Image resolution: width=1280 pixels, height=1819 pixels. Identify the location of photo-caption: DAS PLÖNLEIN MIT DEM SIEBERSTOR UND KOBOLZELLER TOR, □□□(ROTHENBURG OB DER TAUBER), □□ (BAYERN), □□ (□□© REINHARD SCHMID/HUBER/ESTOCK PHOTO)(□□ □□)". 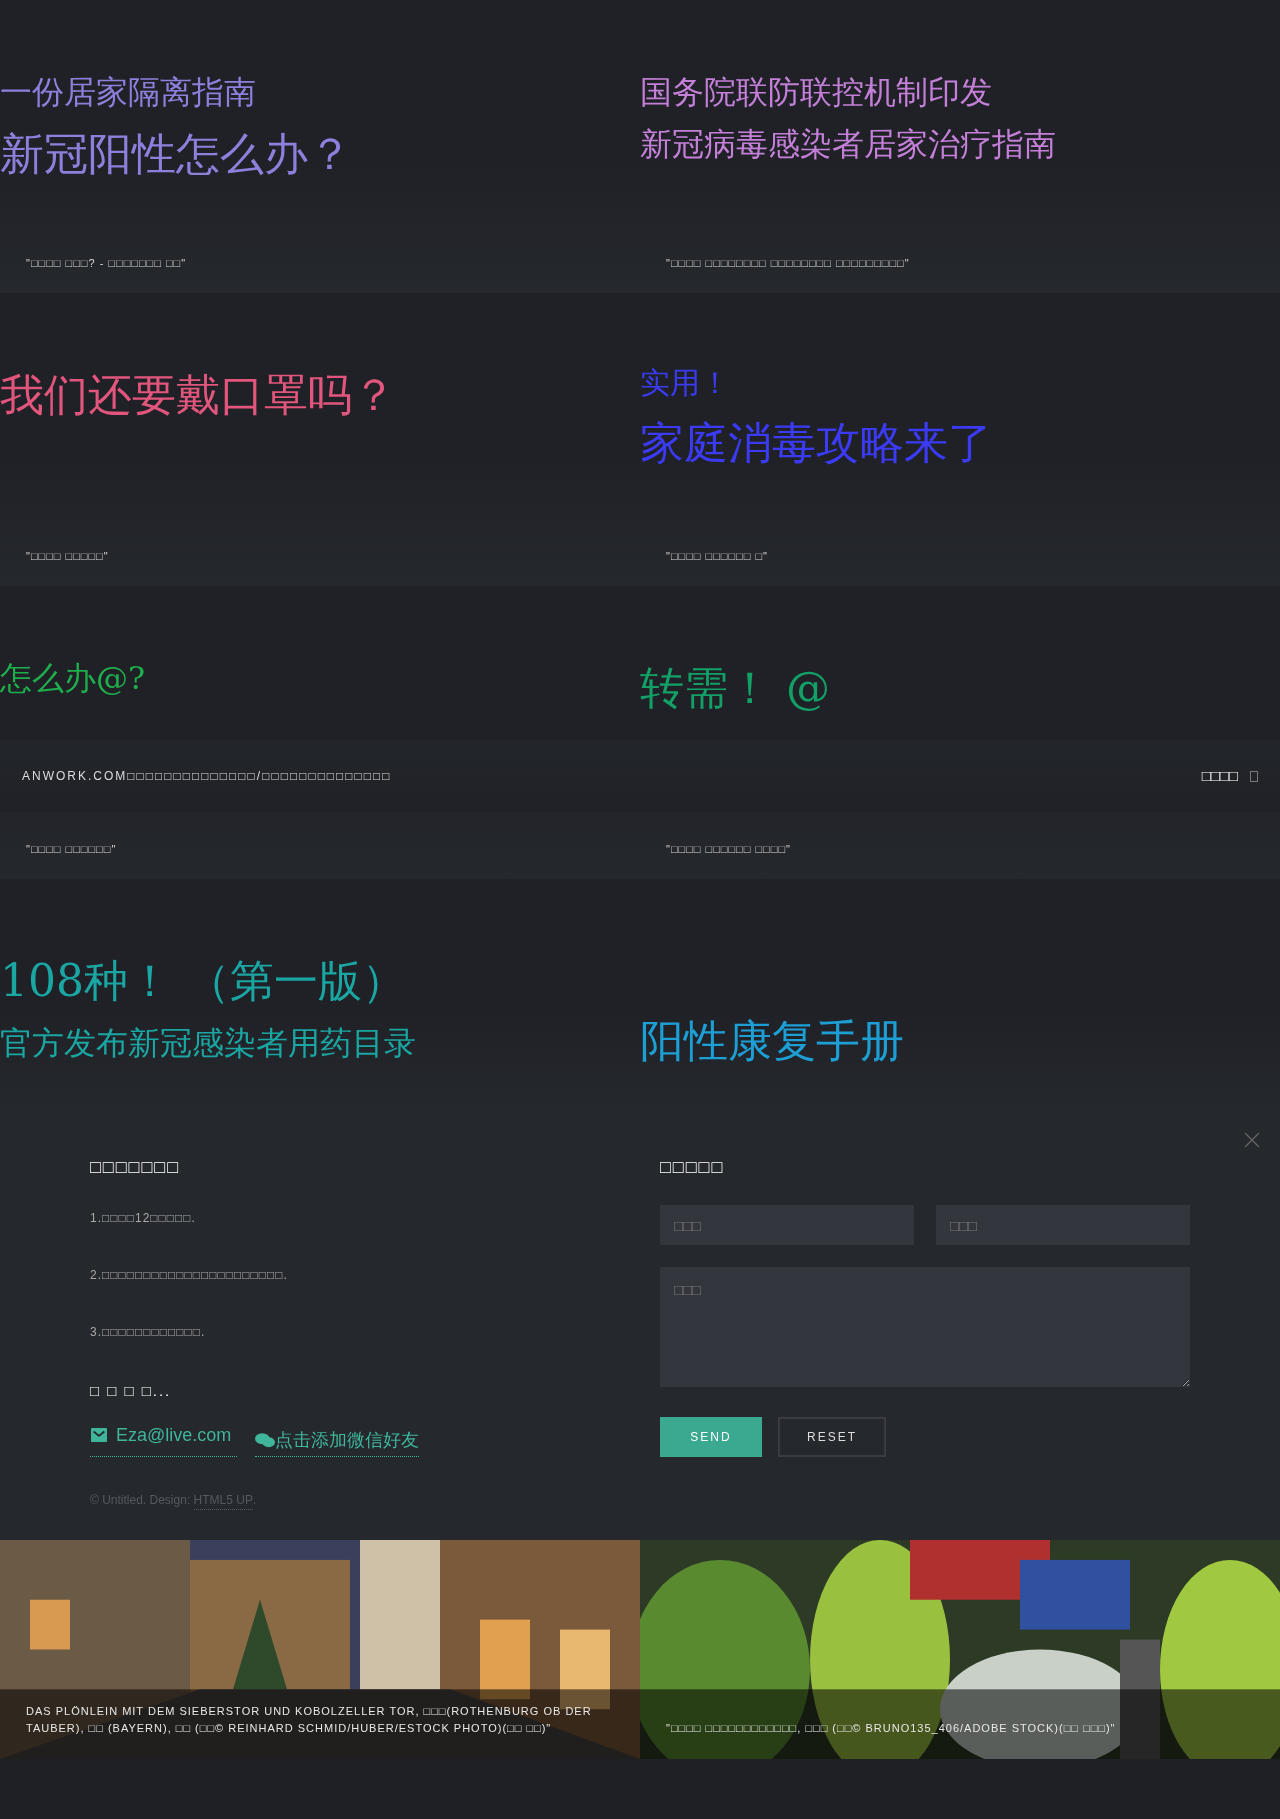
(309, 1720).